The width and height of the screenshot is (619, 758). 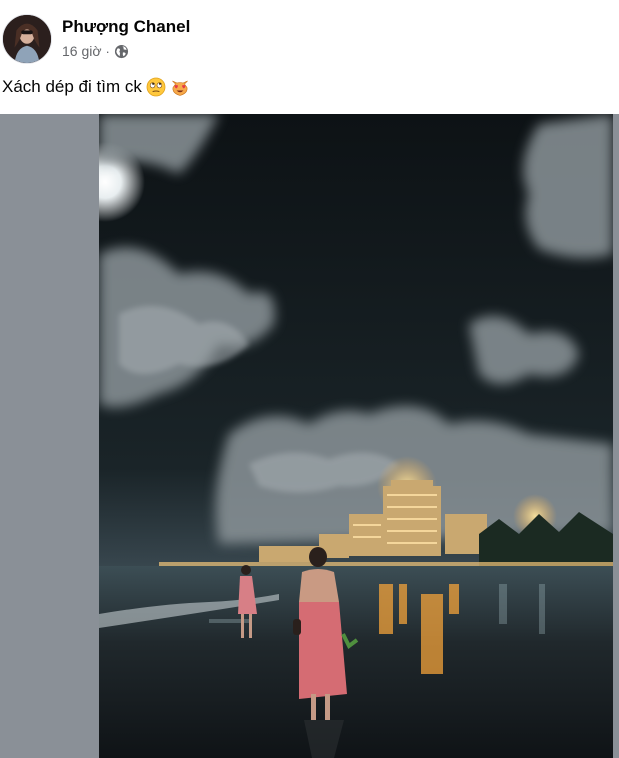 I want to click on avatar-image, so click(x=27, y=39).